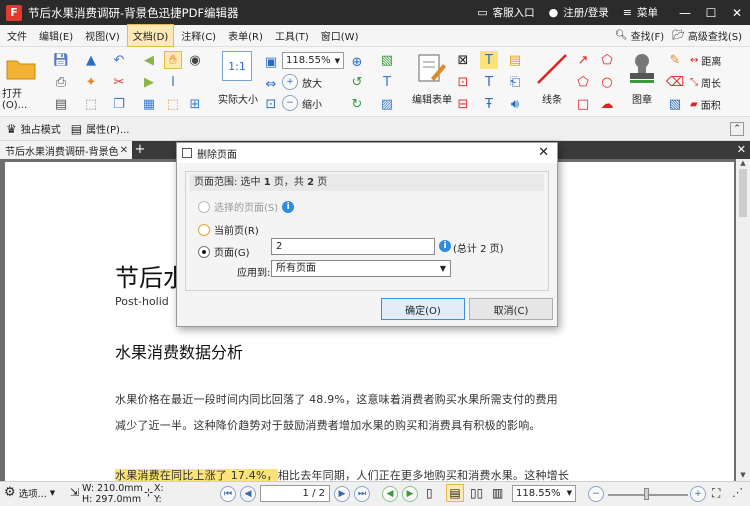  Describe the element at coordinates (463, 60) in the screenshot. I see `form-field-icon-1: ⊠` at that location.